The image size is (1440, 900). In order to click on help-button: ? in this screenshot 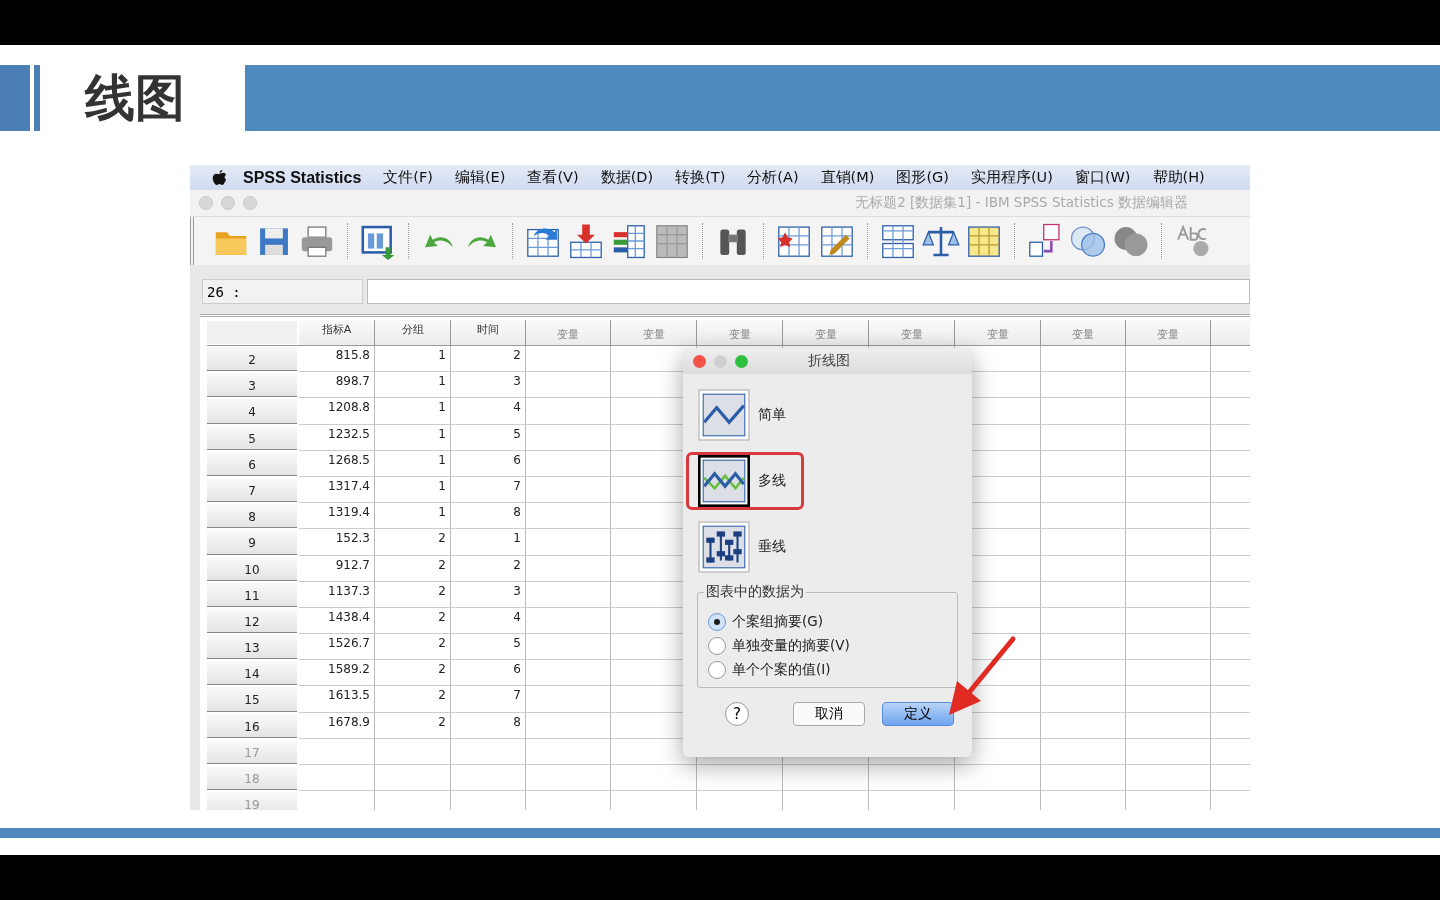, I will do `click(737, 714)`.